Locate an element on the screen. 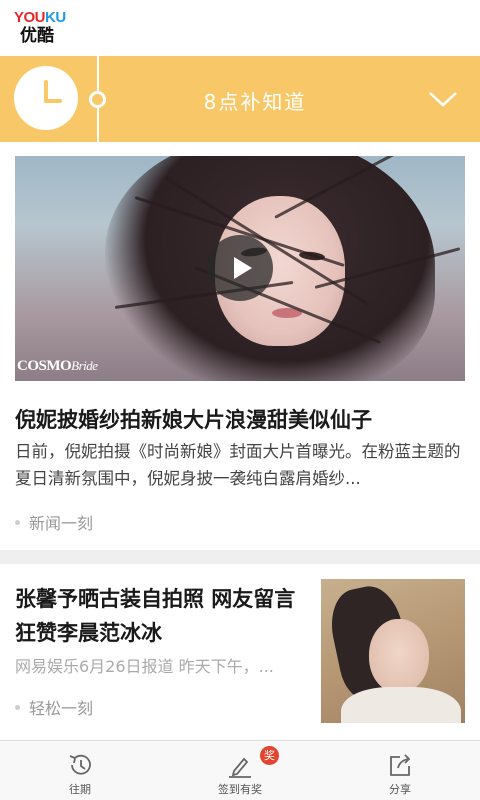 The image size is (480, 800). chevron-down-icon is located at coordinates (443, 99).